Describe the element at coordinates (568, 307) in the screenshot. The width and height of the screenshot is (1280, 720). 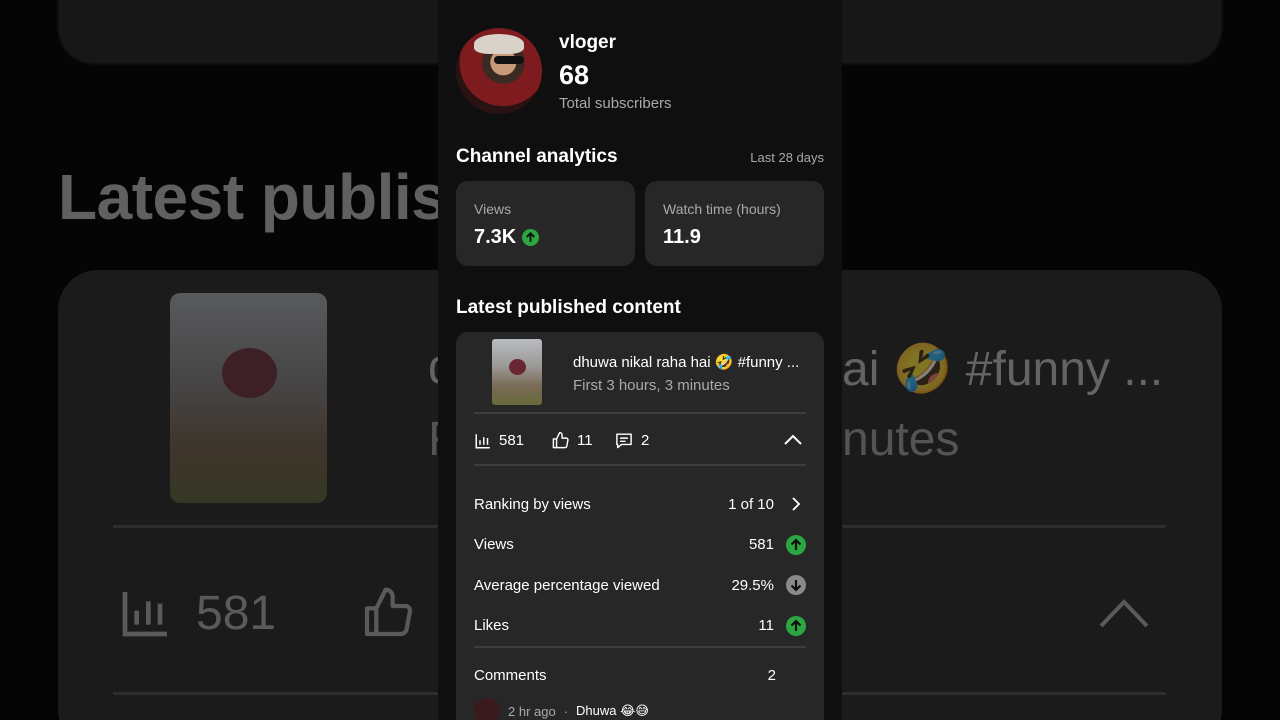
I see `latest-title: Latest published content` at that location.